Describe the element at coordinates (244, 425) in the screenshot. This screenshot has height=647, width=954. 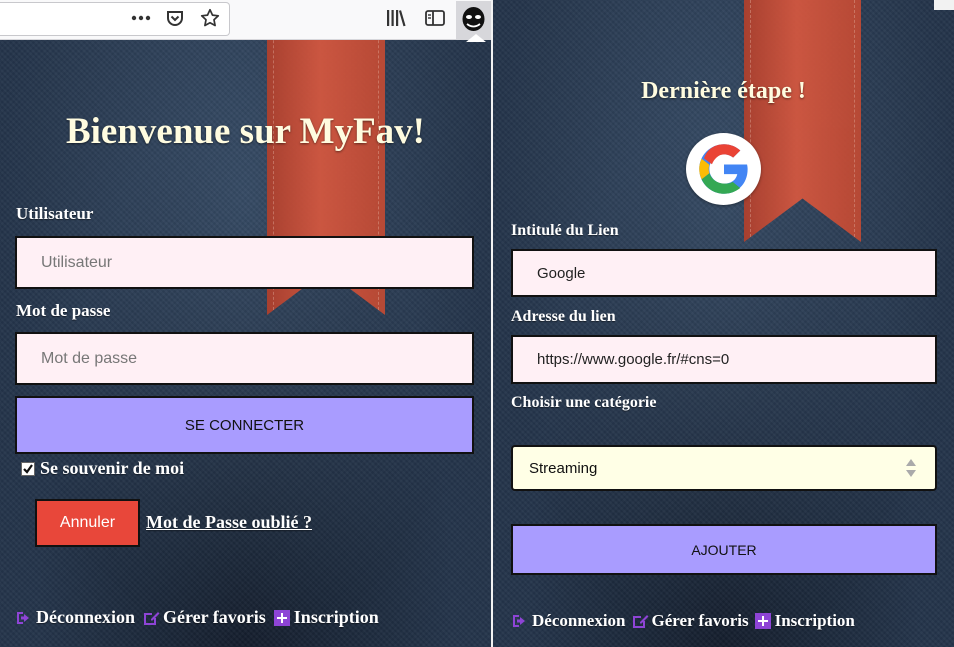
I see `login-button: SE CONNECTER` at that location.